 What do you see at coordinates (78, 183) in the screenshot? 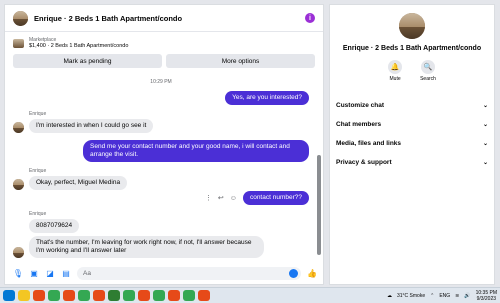
I see `message-bubble-incoming: Okay, perfect, Miguel Medina` at bounding box center [78, 183].